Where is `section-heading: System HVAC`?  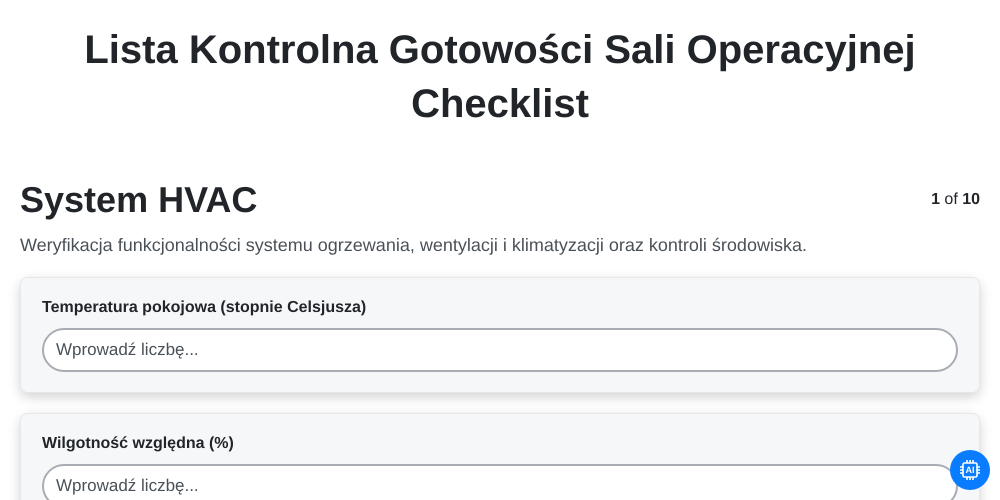 section-heading: System HVAC is located at coordinates (139, 200).